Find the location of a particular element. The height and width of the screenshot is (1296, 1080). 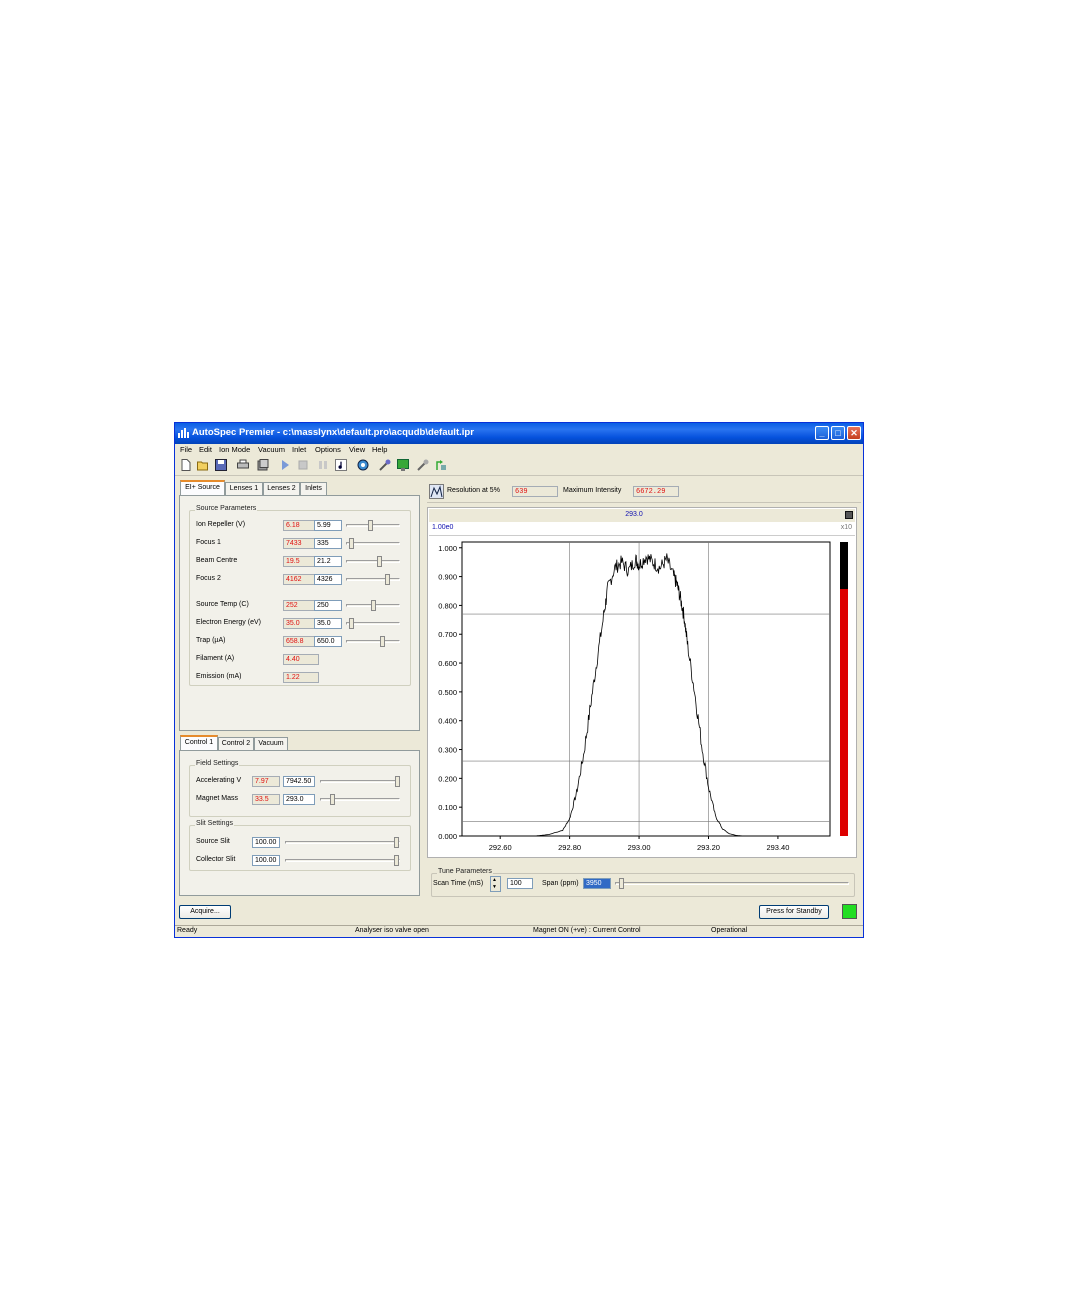

scan-time-label: Scan Time (mS) is located at coordinates (458, 883).